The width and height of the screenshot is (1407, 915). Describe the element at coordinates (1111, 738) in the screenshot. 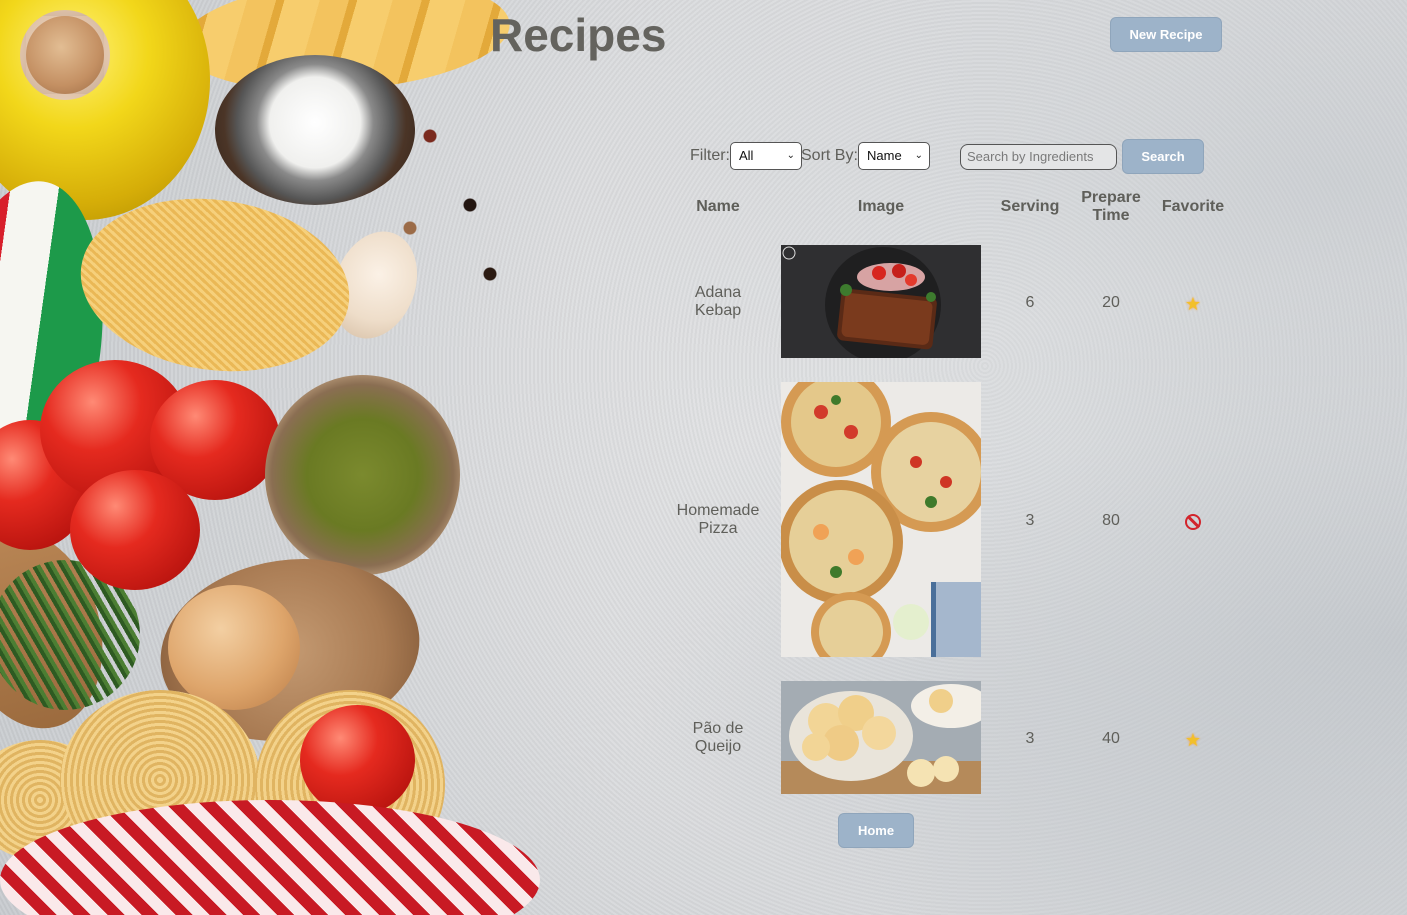

I see `recipe-prepare-time: 40` at that location.